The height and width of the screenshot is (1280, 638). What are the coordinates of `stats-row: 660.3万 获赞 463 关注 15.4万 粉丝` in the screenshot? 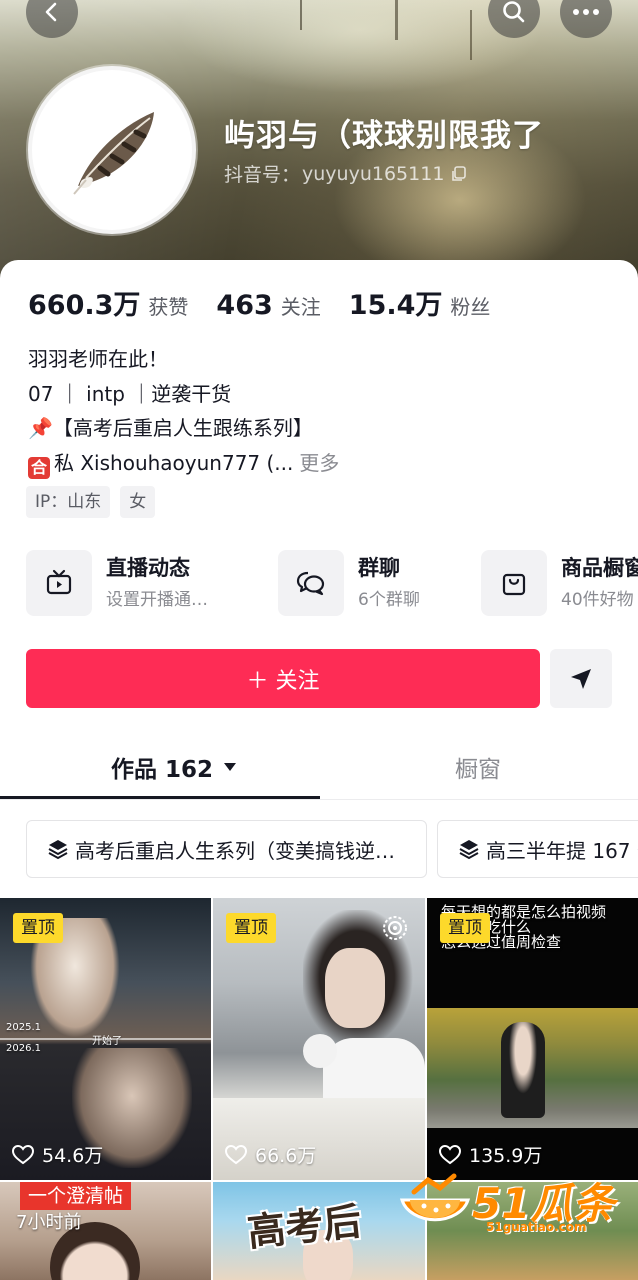 It's located at (273, 302).